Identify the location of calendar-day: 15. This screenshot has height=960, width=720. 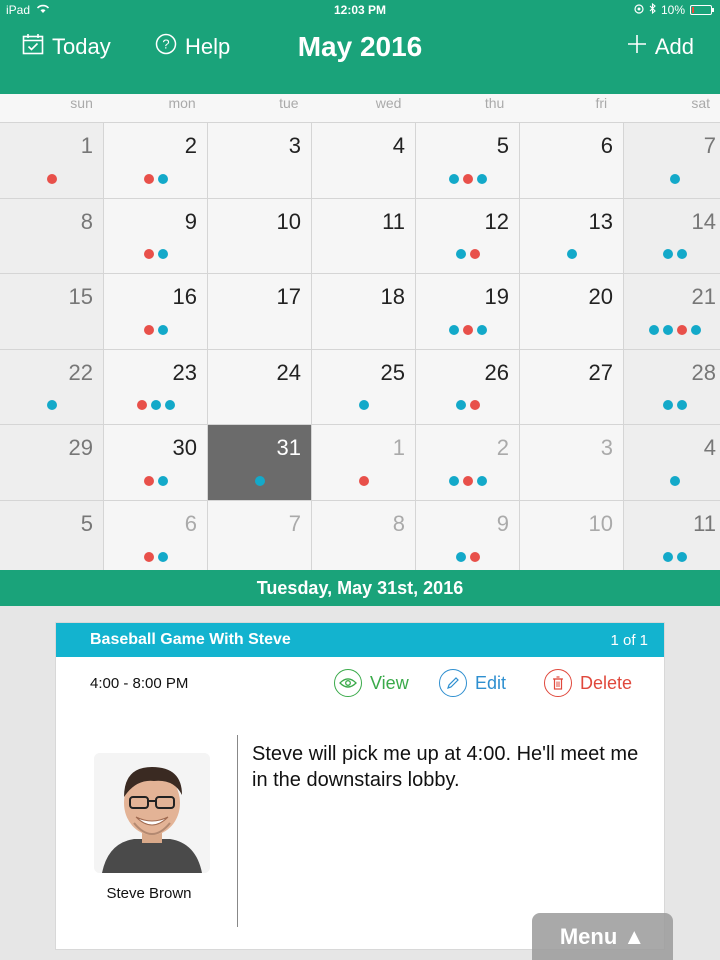
(51, 311).